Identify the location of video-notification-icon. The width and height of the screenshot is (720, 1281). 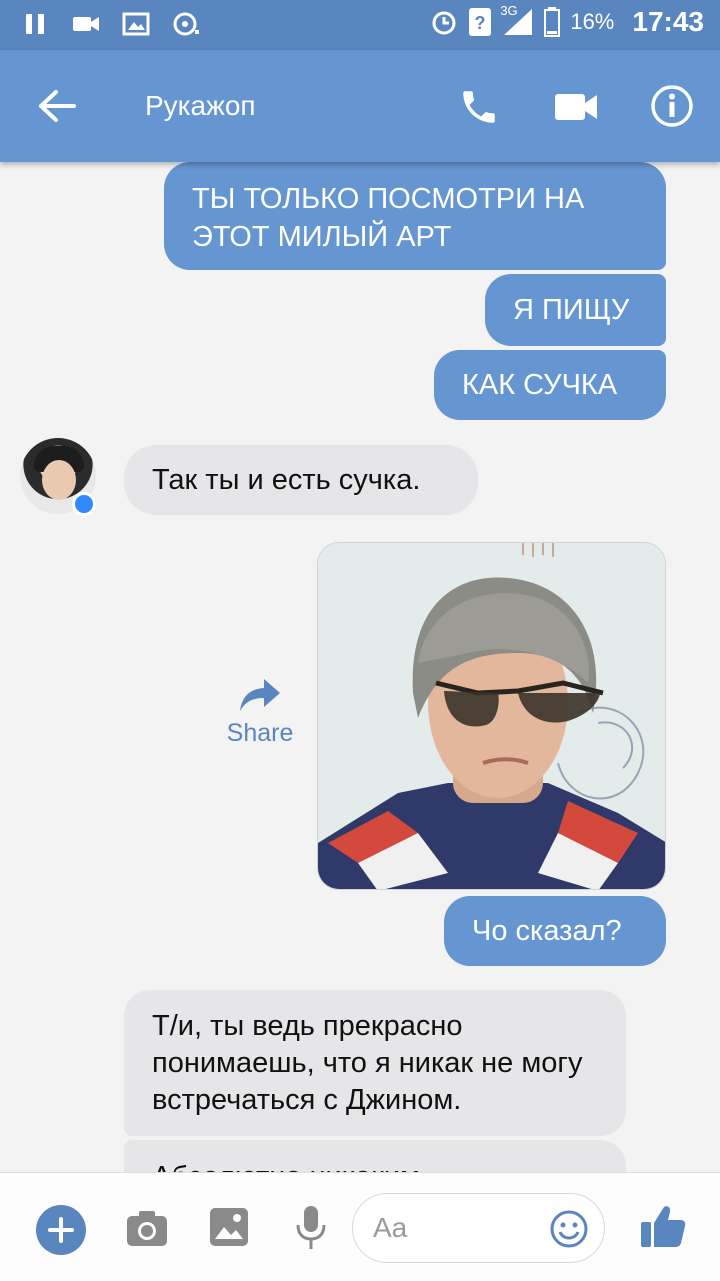
(86, 24).